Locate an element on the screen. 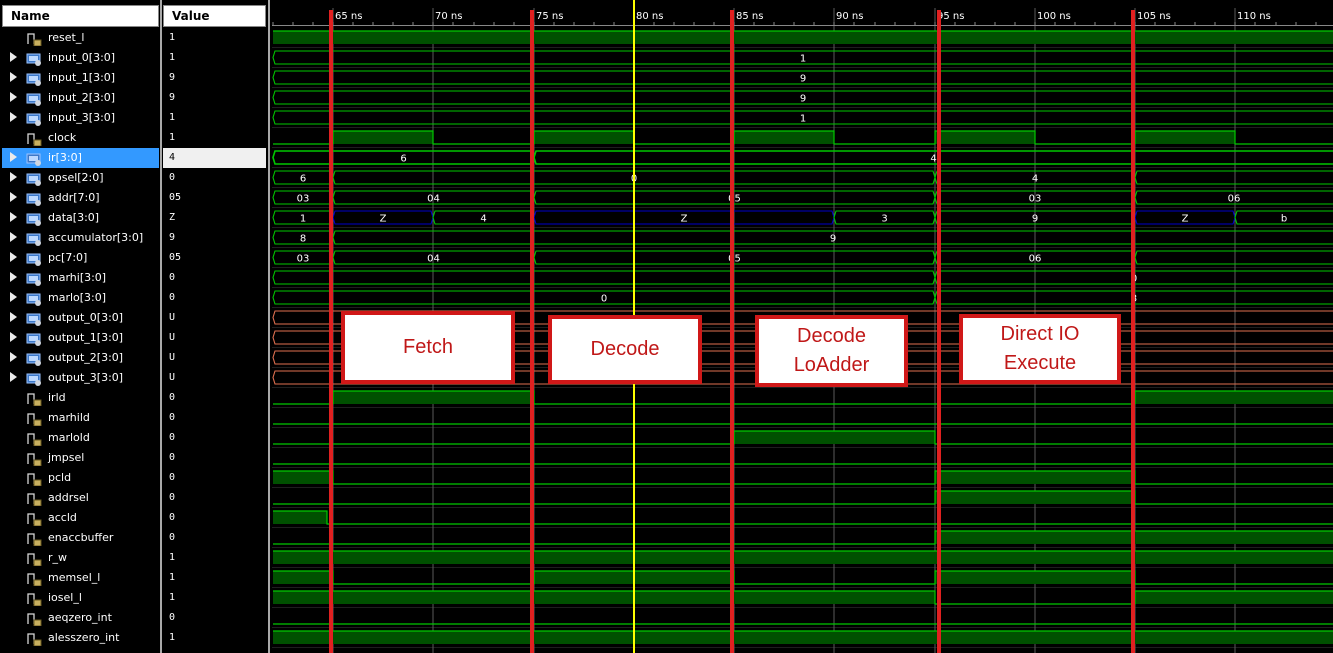  signal-row-marhi: marhi[3:0] is located at coordinates (80, 278).